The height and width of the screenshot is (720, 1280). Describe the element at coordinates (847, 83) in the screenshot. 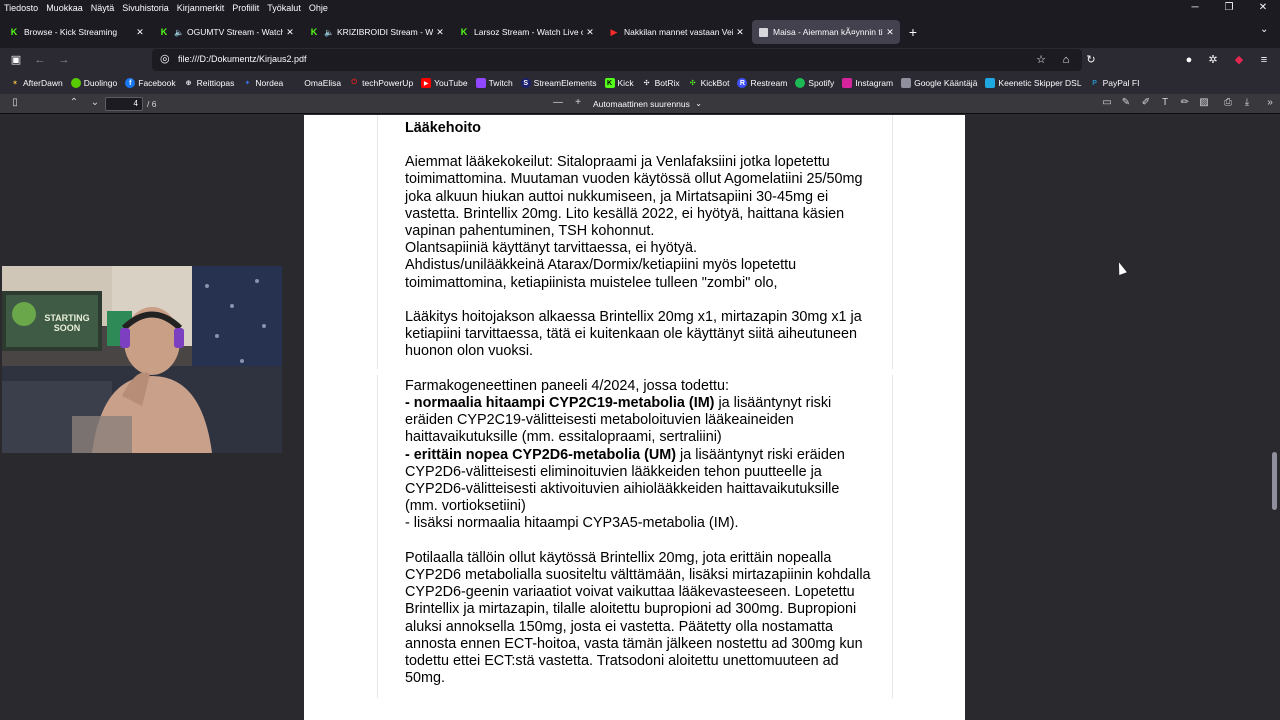

I see `instagram-icon` at that location.